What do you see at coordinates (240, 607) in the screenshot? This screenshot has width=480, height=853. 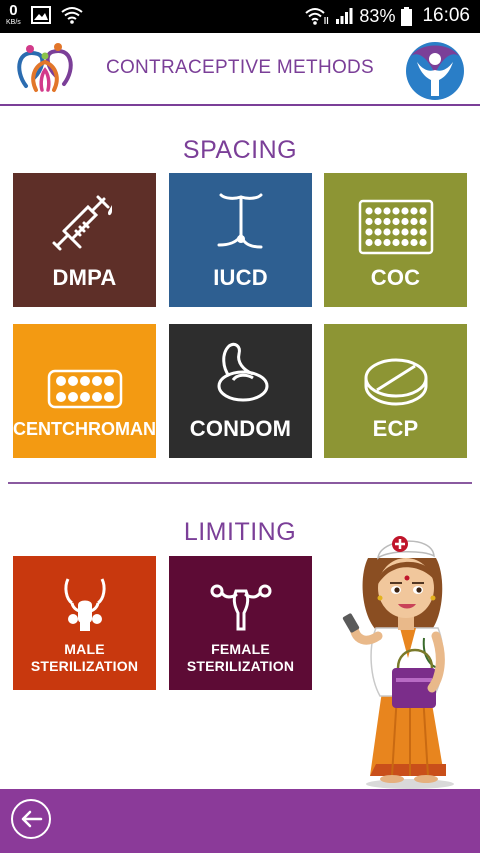 I see `uterus-icon` at bounding box center [240, 607].